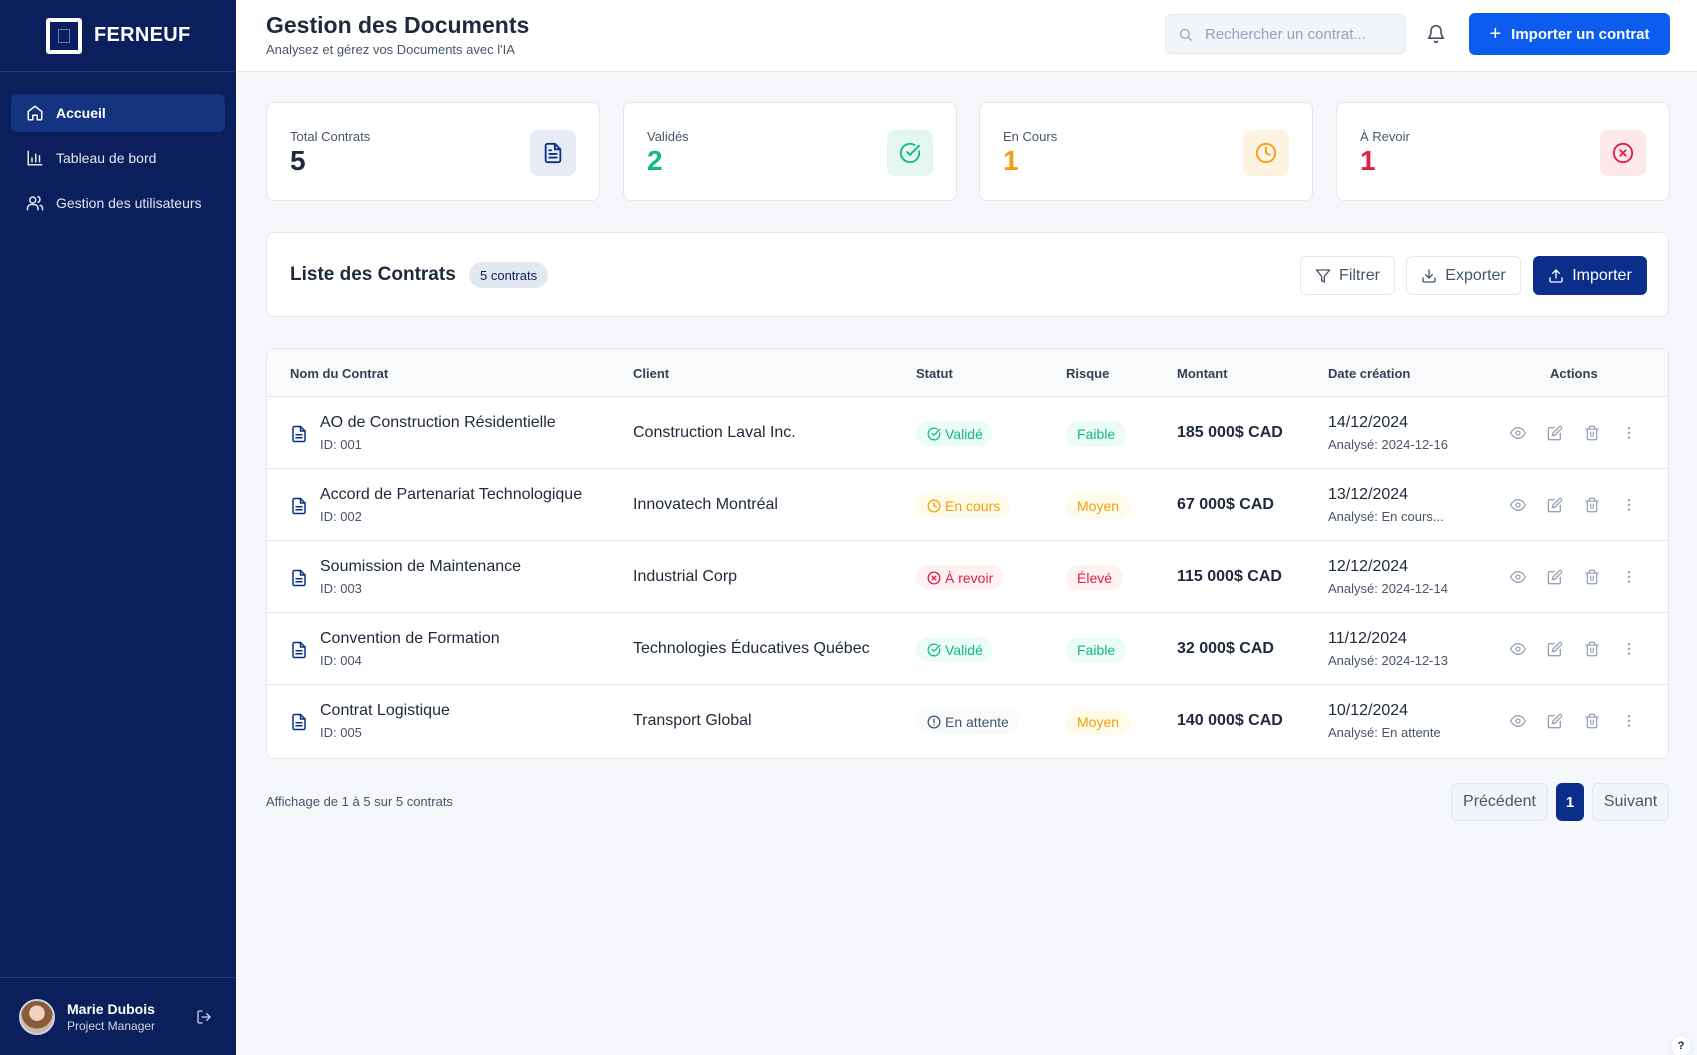  I want to click on pagination-summary: Affichage de 1 à 5 sur 5 contrats, so click(359, 801).